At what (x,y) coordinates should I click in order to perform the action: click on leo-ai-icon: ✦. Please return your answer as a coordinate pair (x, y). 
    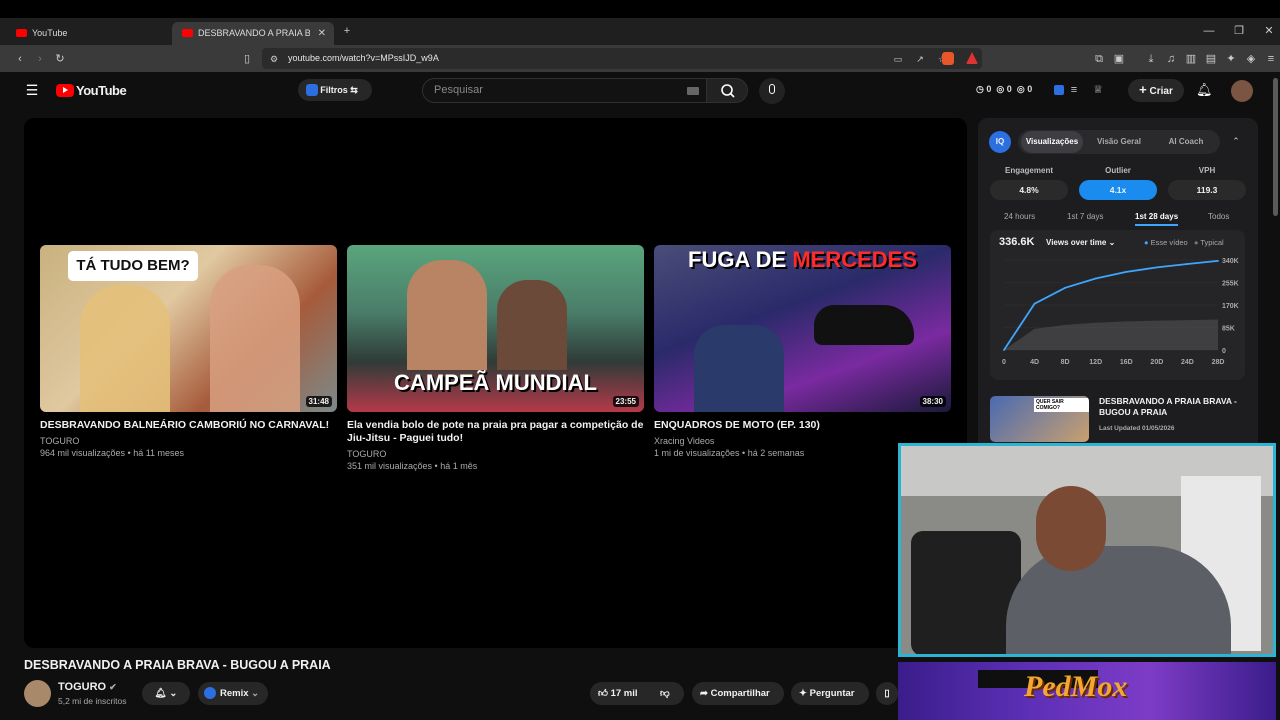
    Looking at the image, I should click on (1231, 59).